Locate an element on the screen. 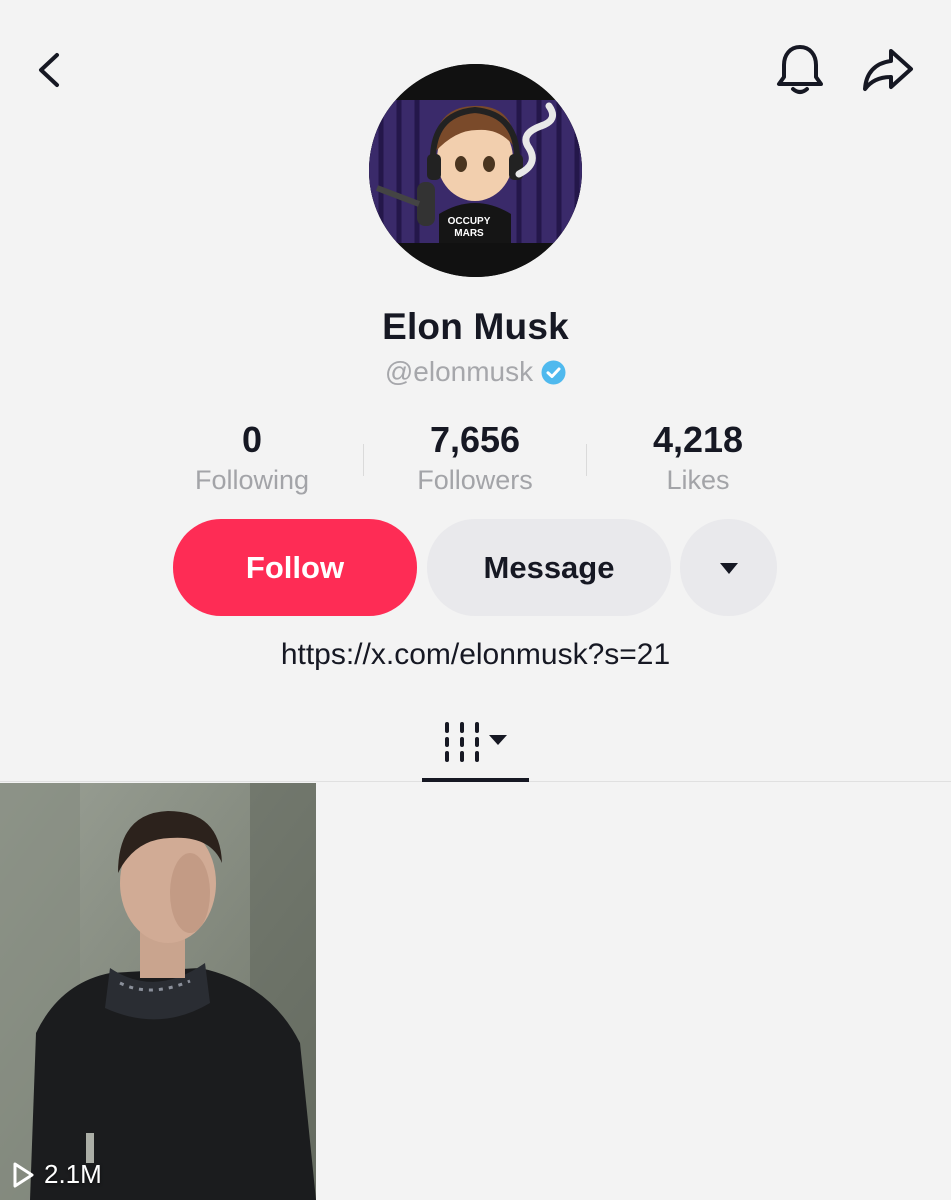 The height and width of the screenshot is (1200, 951). share-arrow-icon is located at coordinates (888, 70).